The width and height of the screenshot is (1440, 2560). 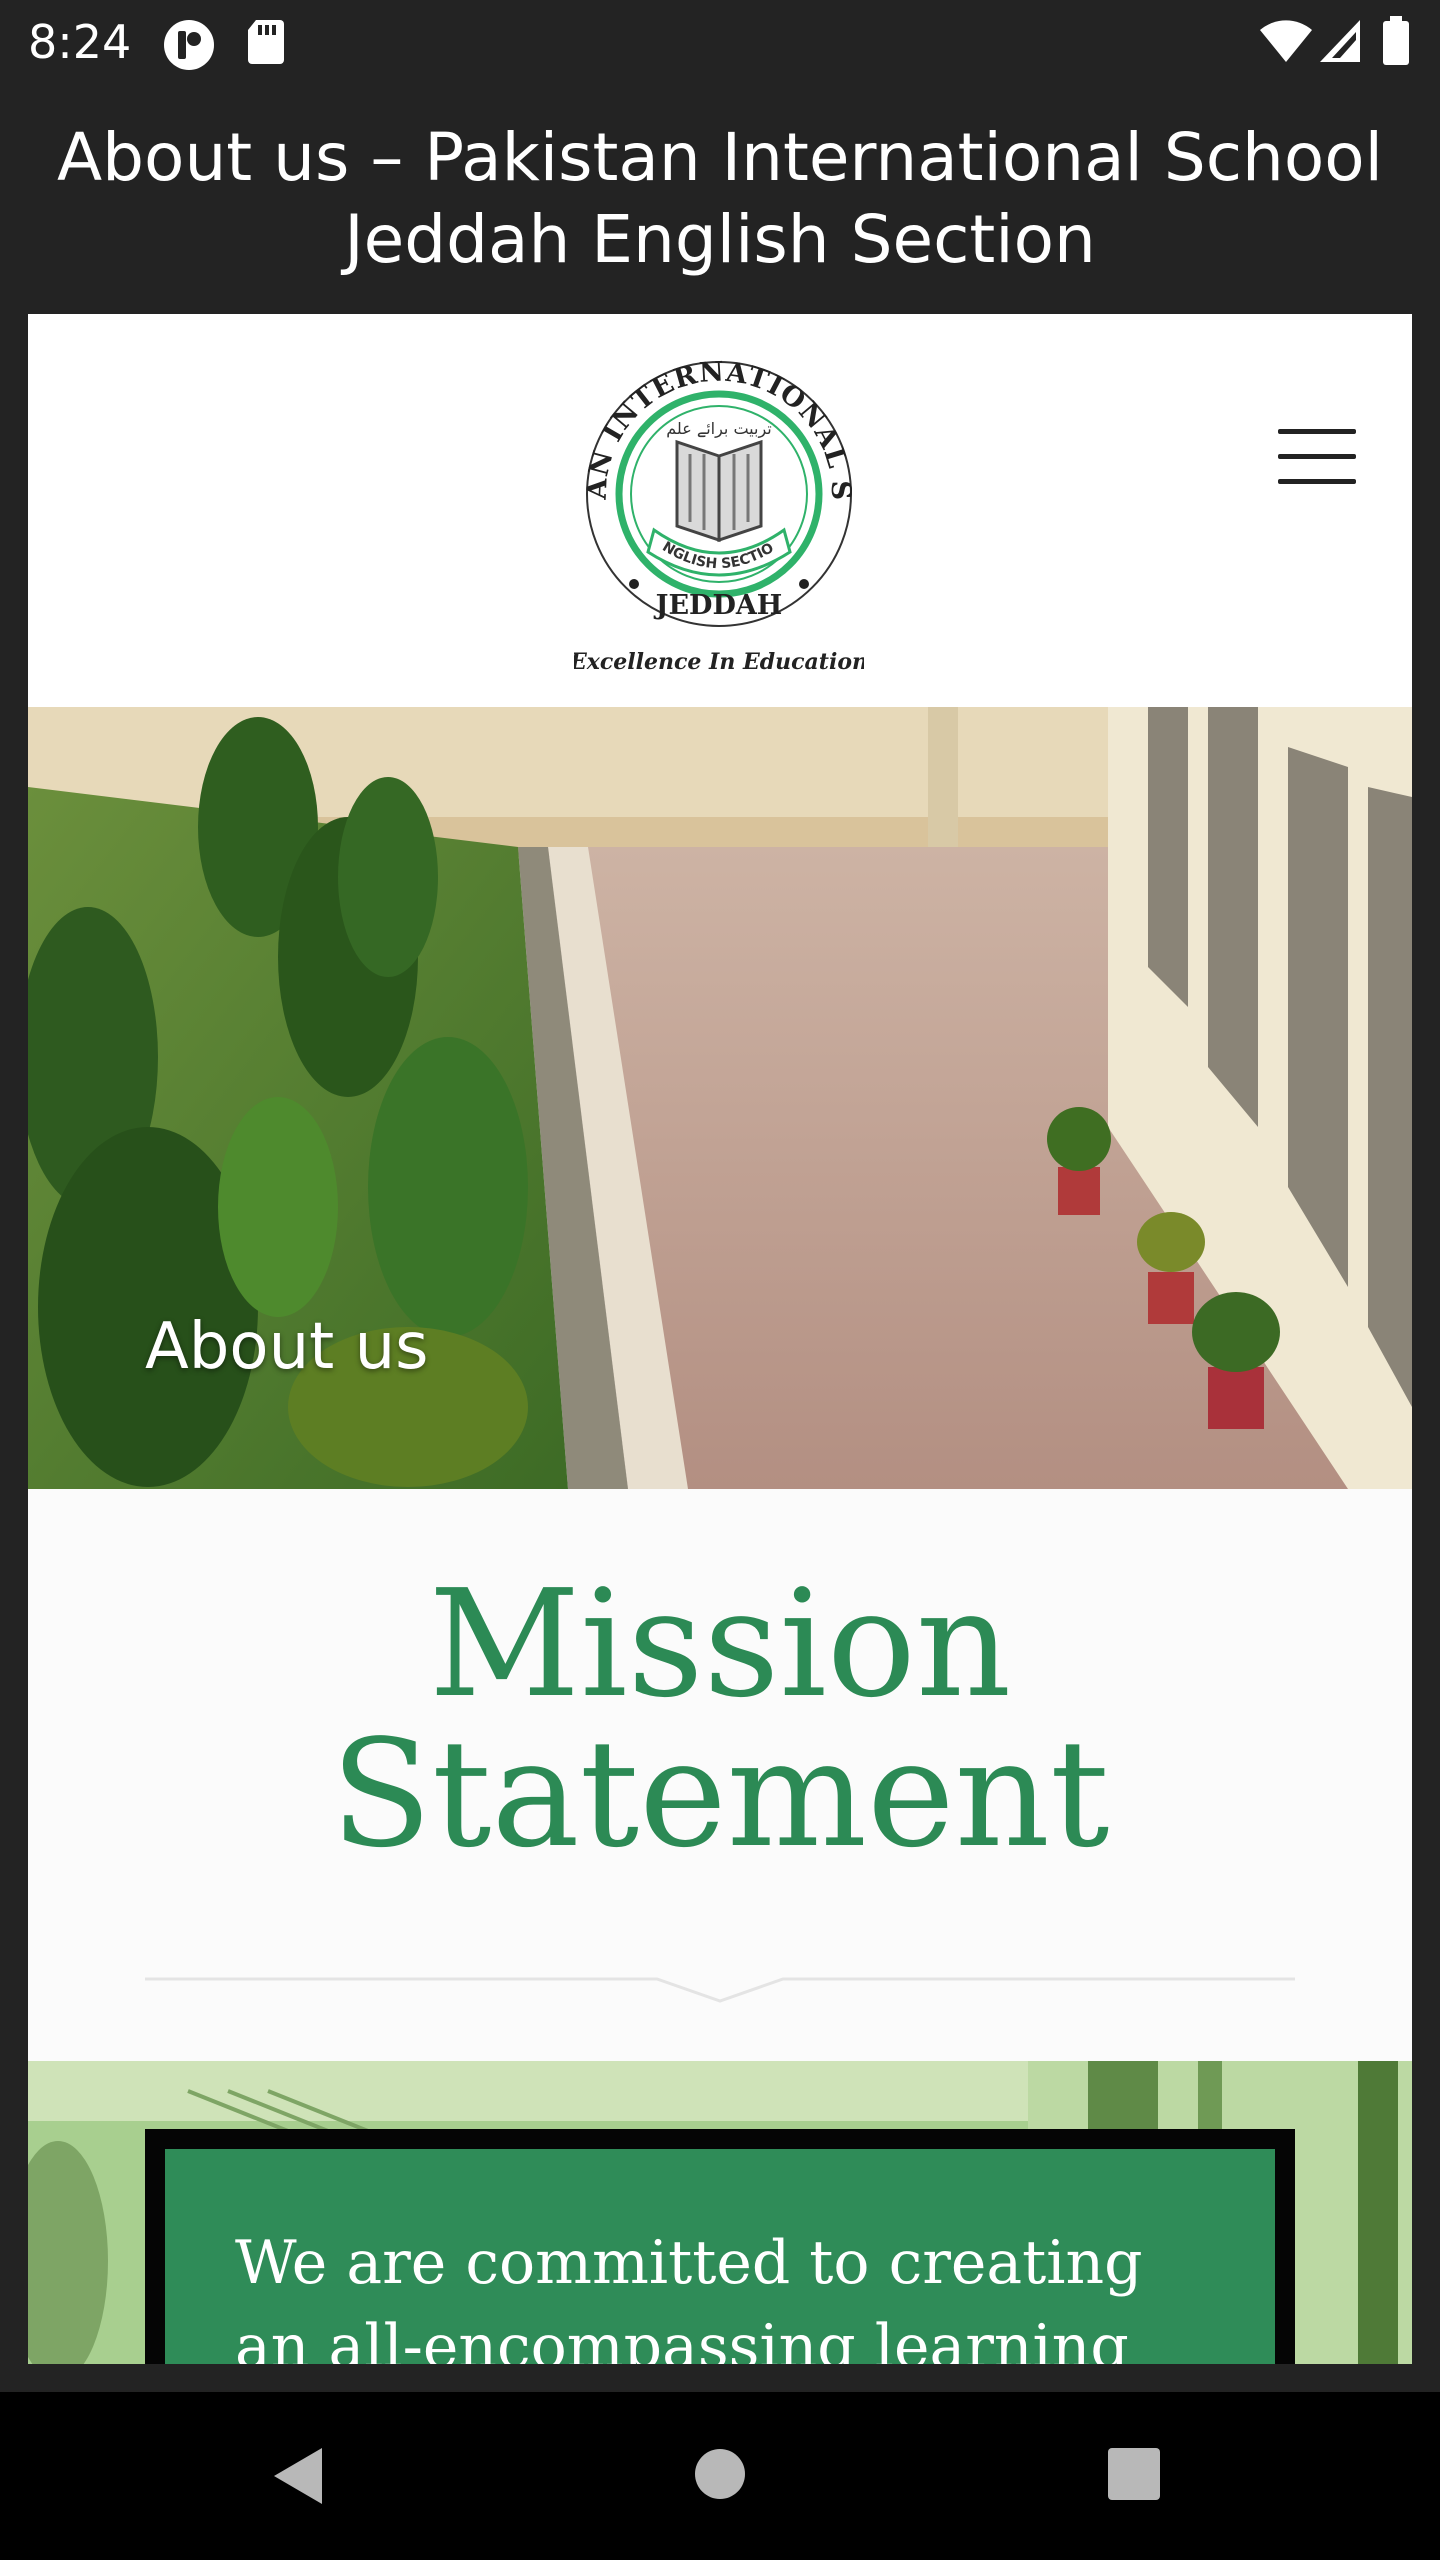 I want to click on status-time: 8:24, so click(x=80, y=42).